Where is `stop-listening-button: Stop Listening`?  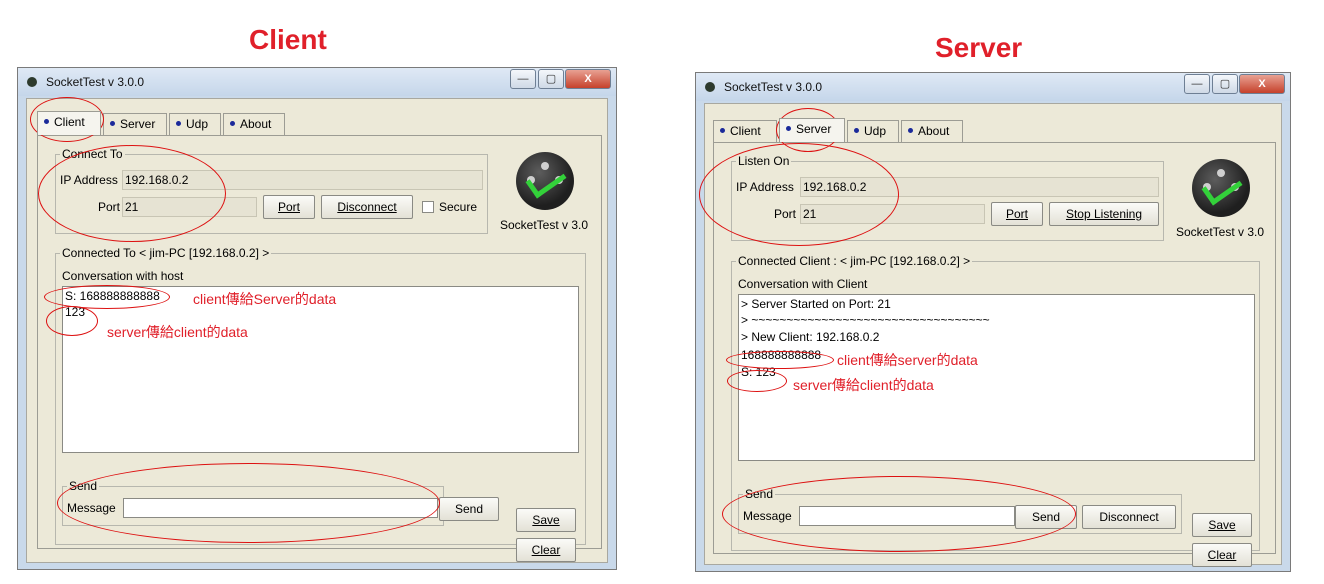 stop-listening-button: Stop Listening is located at coordinates (1104, 214).